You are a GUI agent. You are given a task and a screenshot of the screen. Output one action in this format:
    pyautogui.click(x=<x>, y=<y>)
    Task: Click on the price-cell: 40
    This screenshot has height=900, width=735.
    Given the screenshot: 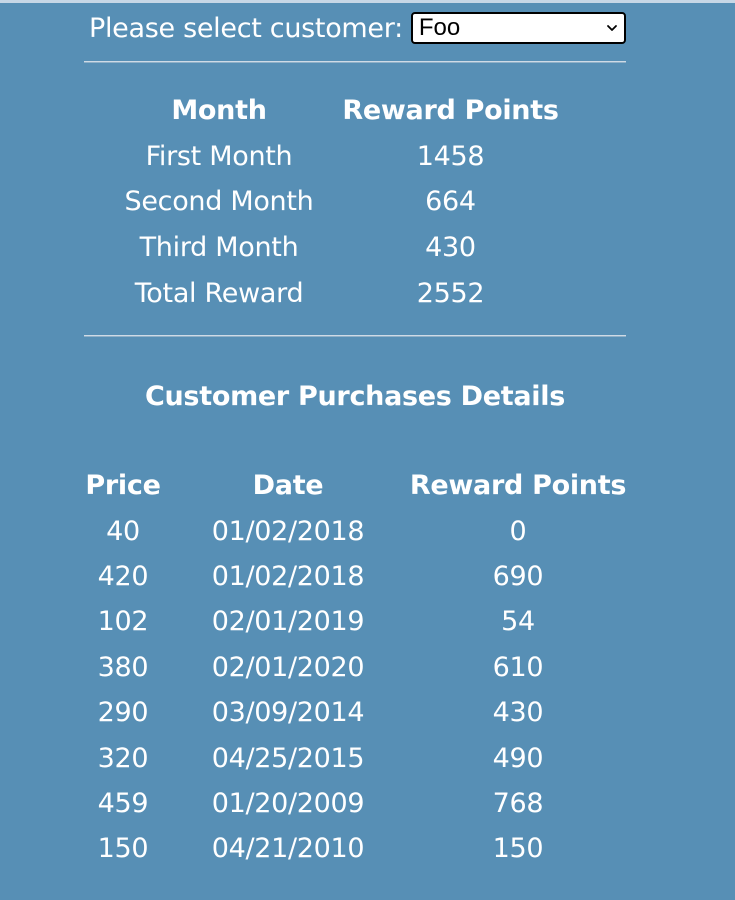 What is the action you would take?
    pyautogui.click(x=123, y=531)
    